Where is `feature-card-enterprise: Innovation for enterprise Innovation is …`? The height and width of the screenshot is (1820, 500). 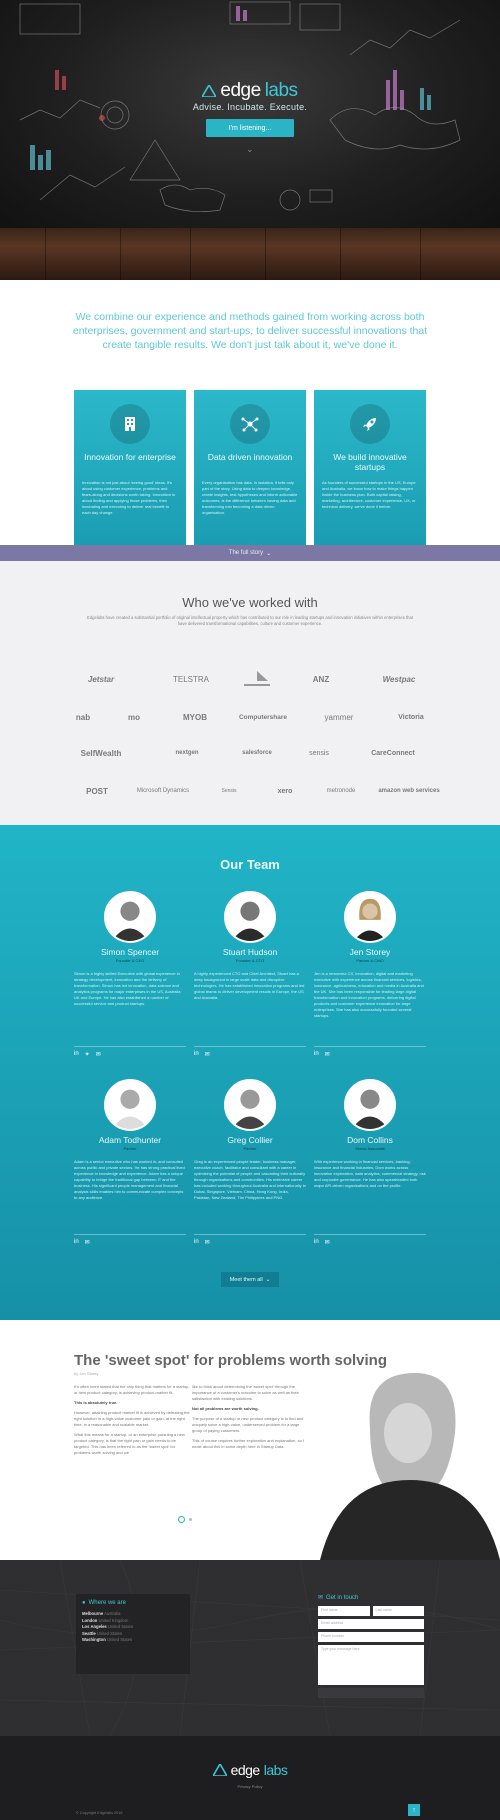
feature-card-enterprise: Innovation for enterprise Innovation is … is located at coordinates (130, 467).